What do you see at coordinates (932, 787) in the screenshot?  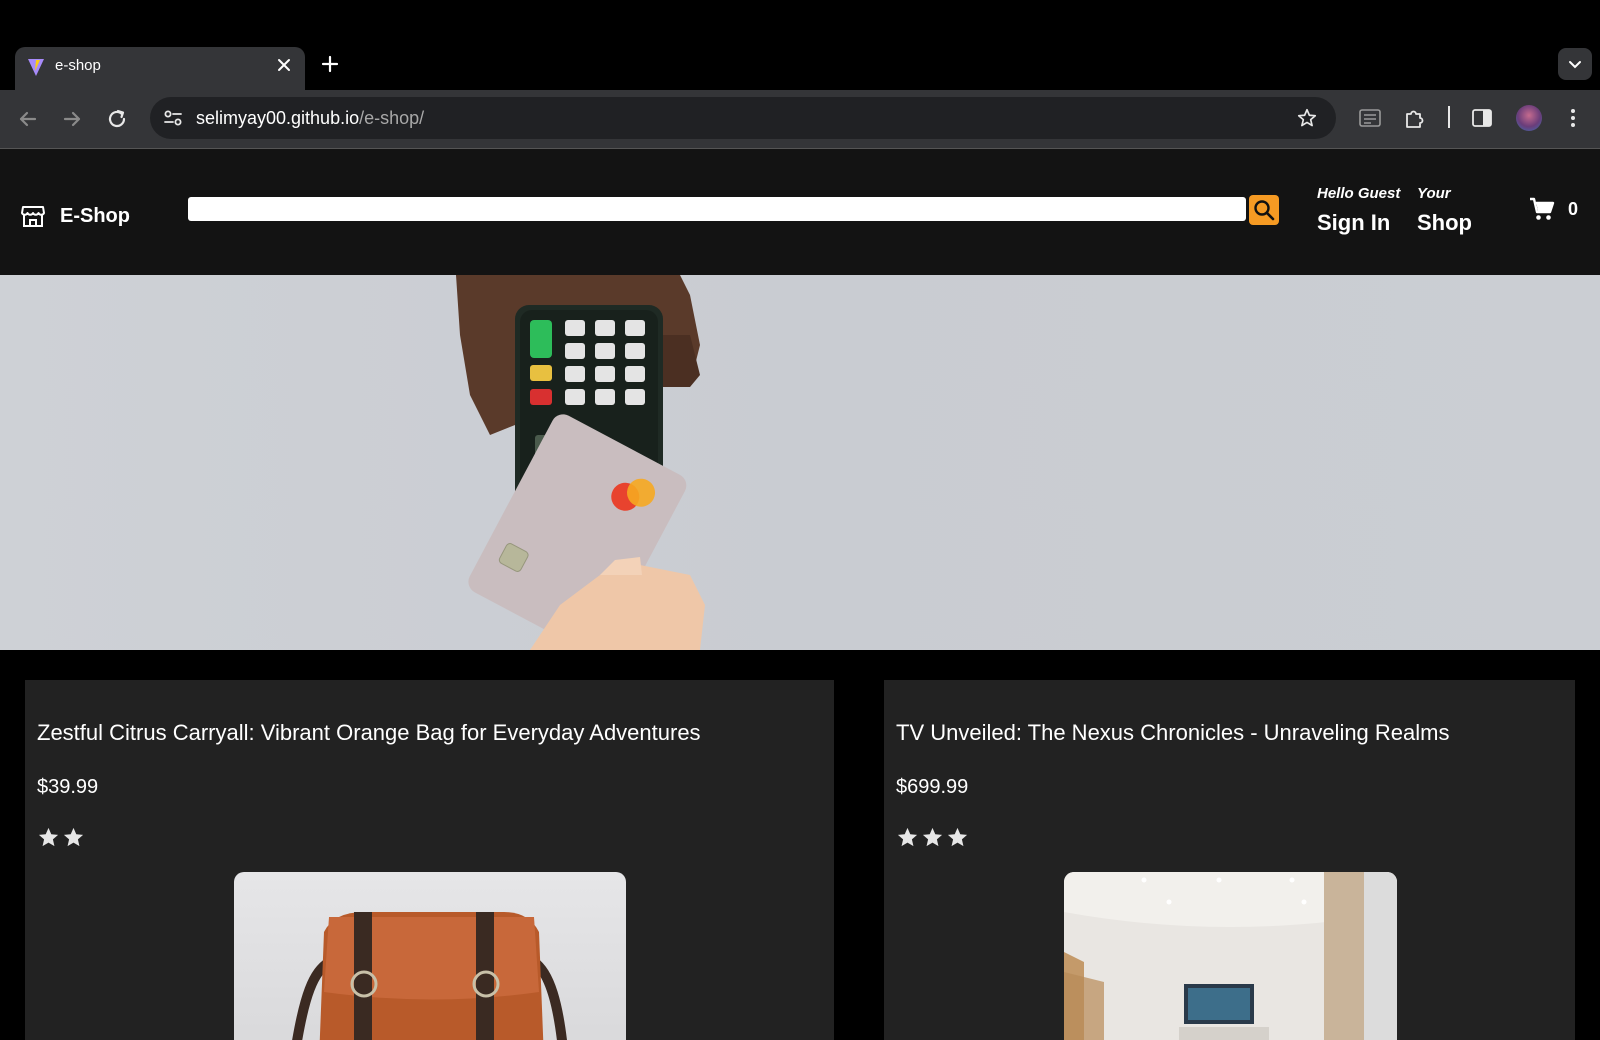 I see `product-price: $699.99` at bounding box center [932, 787].